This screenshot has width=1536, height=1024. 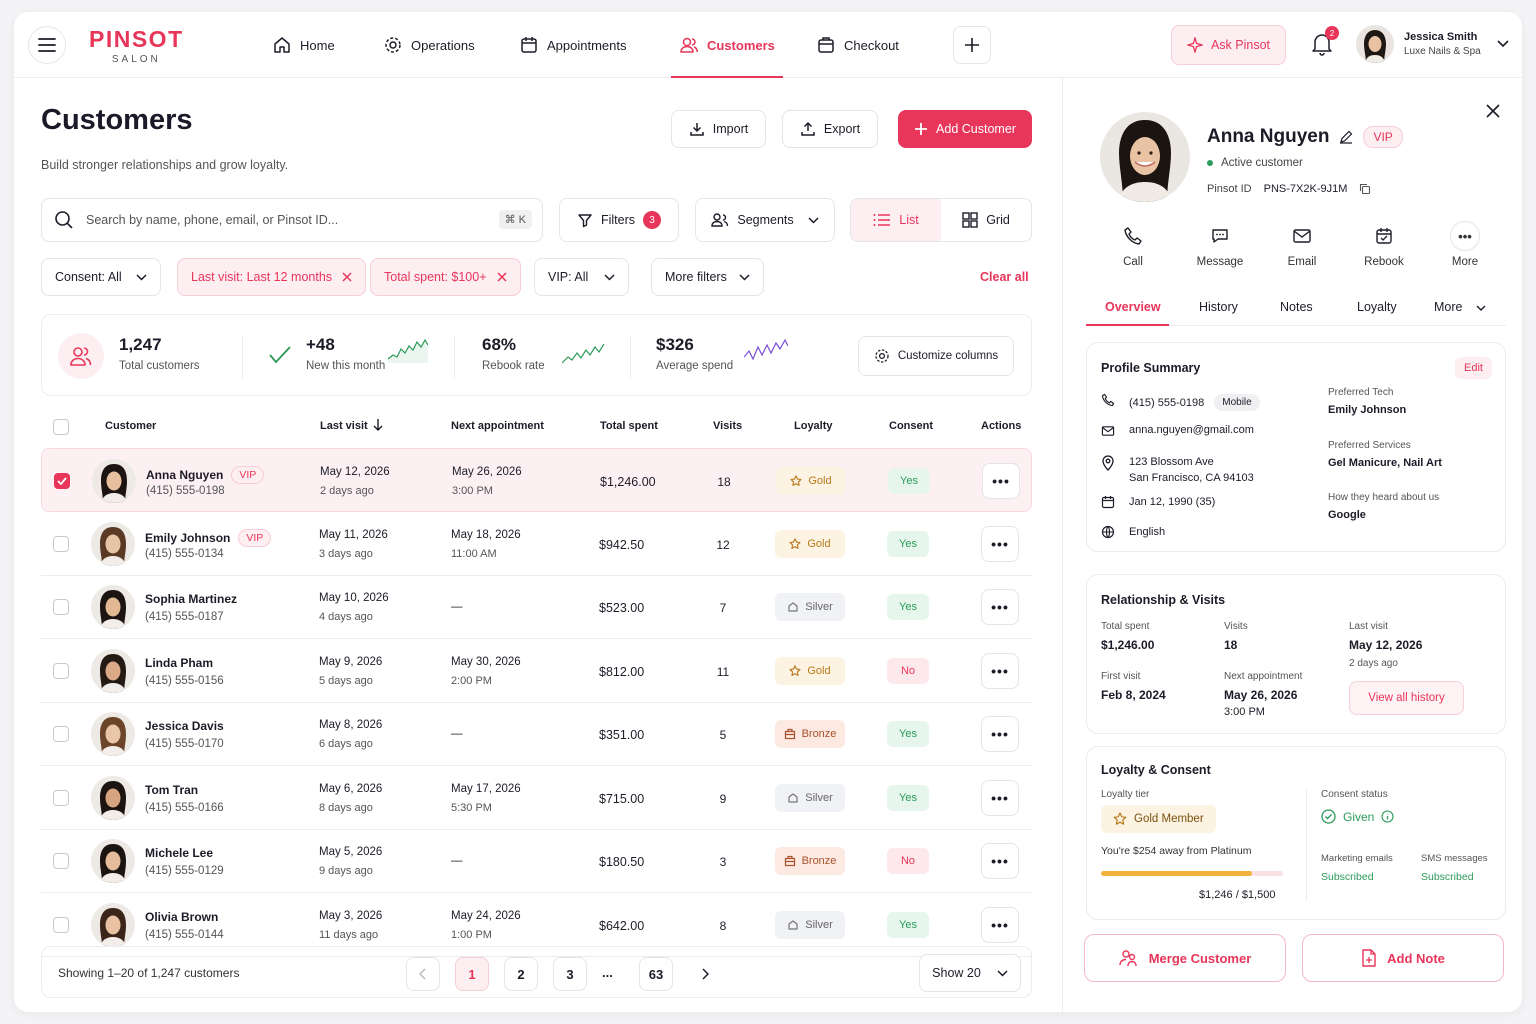 What do you see at coordinates (1108, 532) in the screenshot?
I see `language-icon` at bounding box center [1108, 532].